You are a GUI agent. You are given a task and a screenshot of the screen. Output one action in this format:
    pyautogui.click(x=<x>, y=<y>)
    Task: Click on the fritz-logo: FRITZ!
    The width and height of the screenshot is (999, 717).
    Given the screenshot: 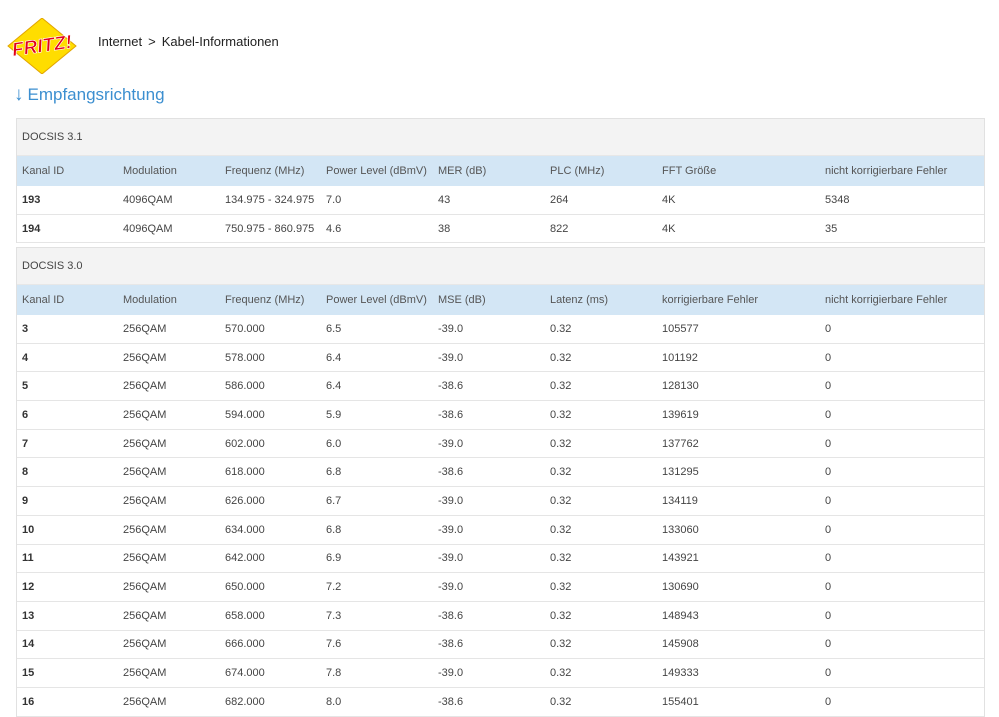 What is the action you would take?
    pyautogui.click(x=42, y=46)
    